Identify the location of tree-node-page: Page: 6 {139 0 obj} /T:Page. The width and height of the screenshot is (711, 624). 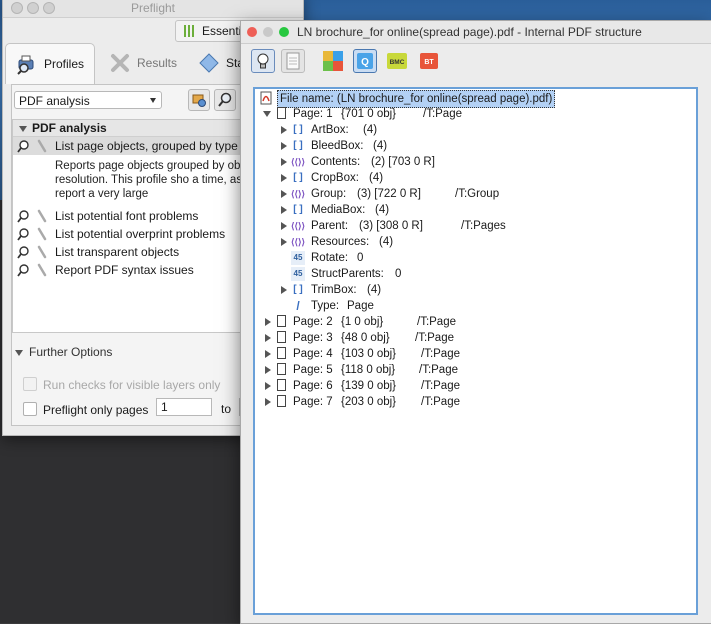
(473, 386).